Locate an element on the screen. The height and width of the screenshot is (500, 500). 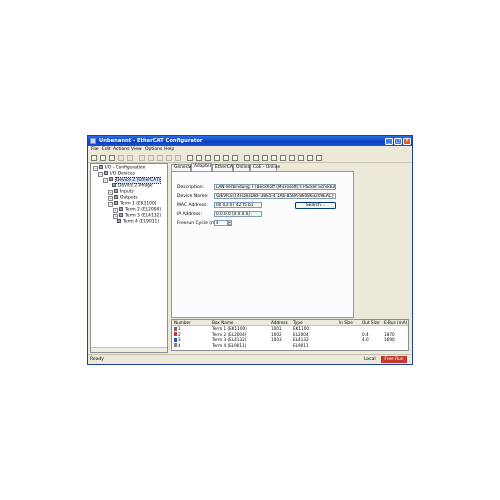
column-header: Address is located at coordinates (279, 322).